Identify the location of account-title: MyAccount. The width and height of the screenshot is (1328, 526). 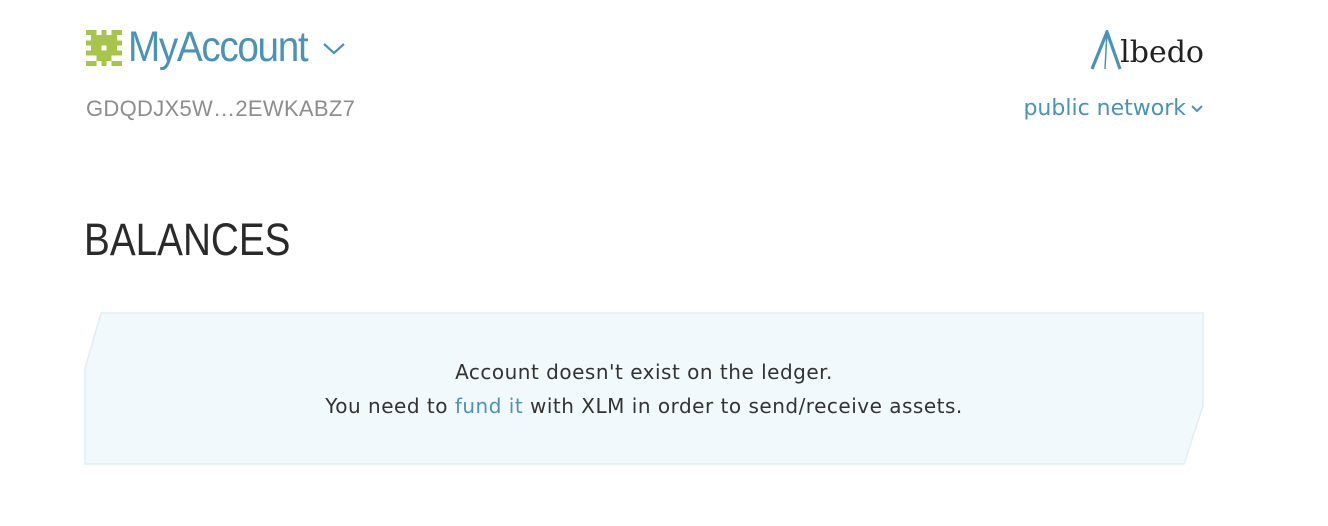
(218, 47).